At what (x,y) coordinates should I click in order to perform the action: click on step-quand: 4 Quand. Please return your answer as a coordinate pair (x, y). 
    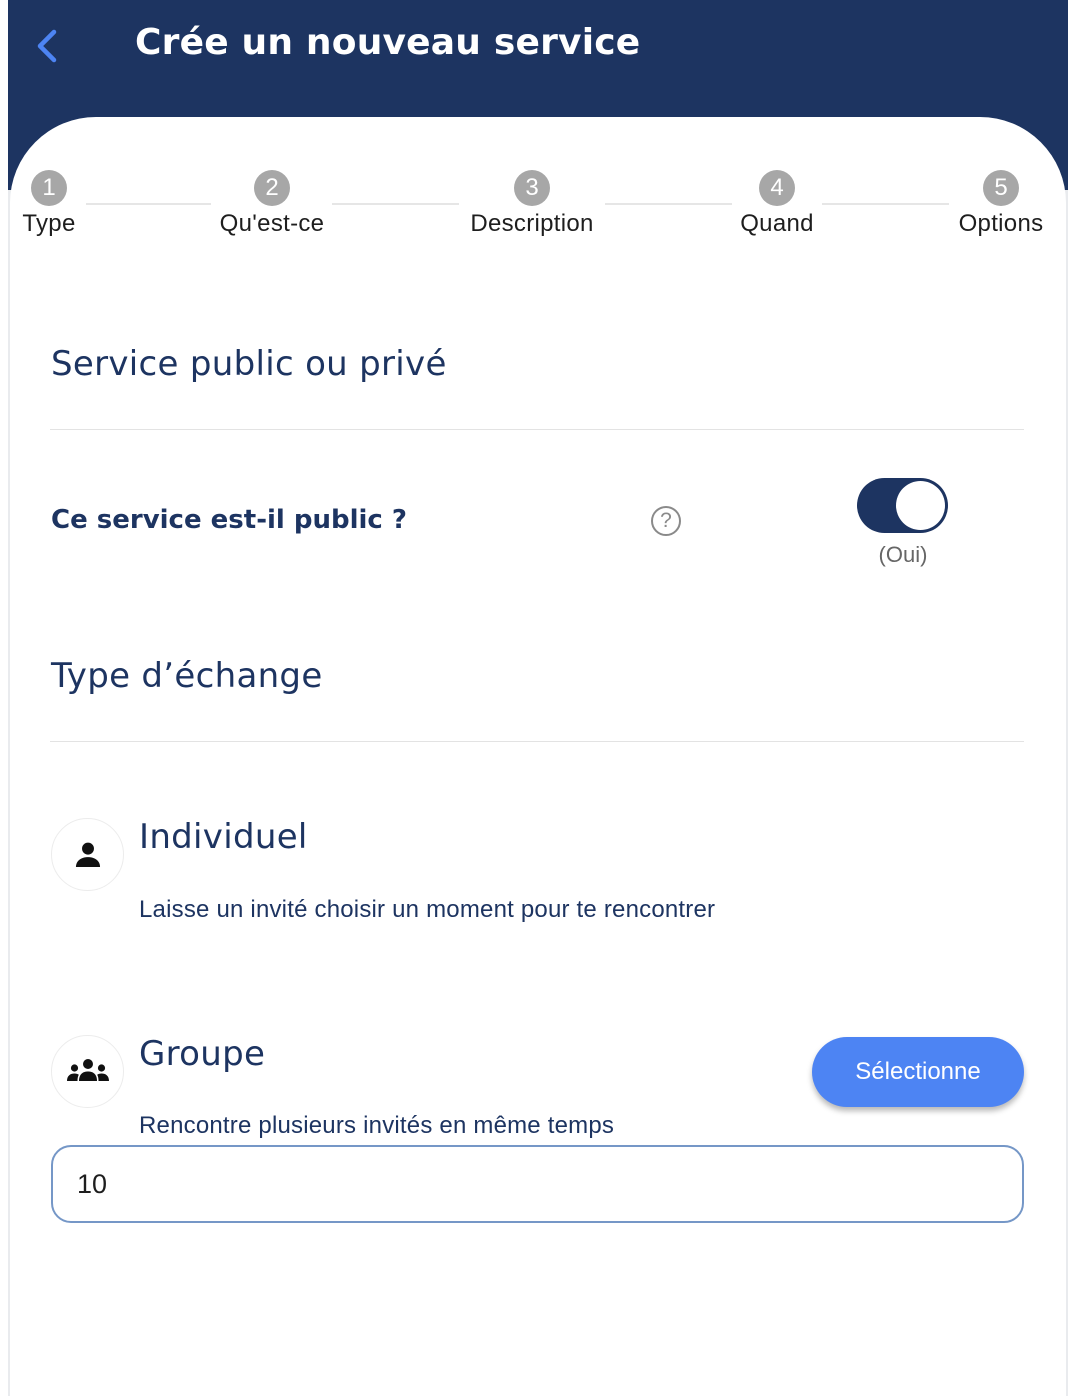
    Looking at the image, I should click on (777, 204).